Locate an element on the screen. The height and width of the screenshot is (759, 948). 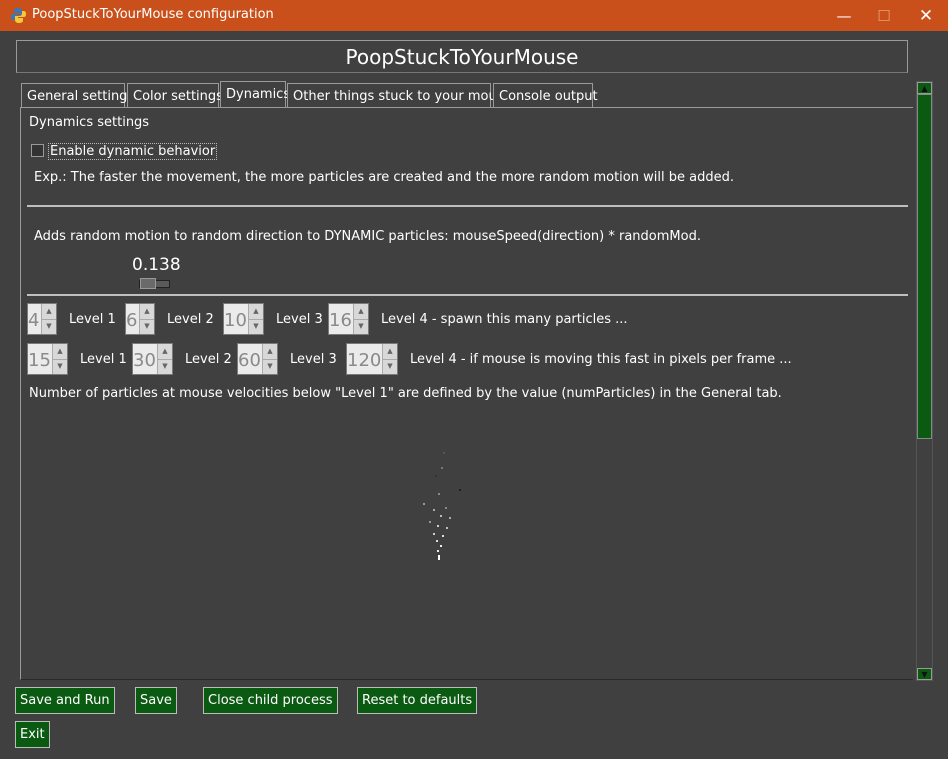
spinbox-value: 6 is located at coordinates (132, 320).